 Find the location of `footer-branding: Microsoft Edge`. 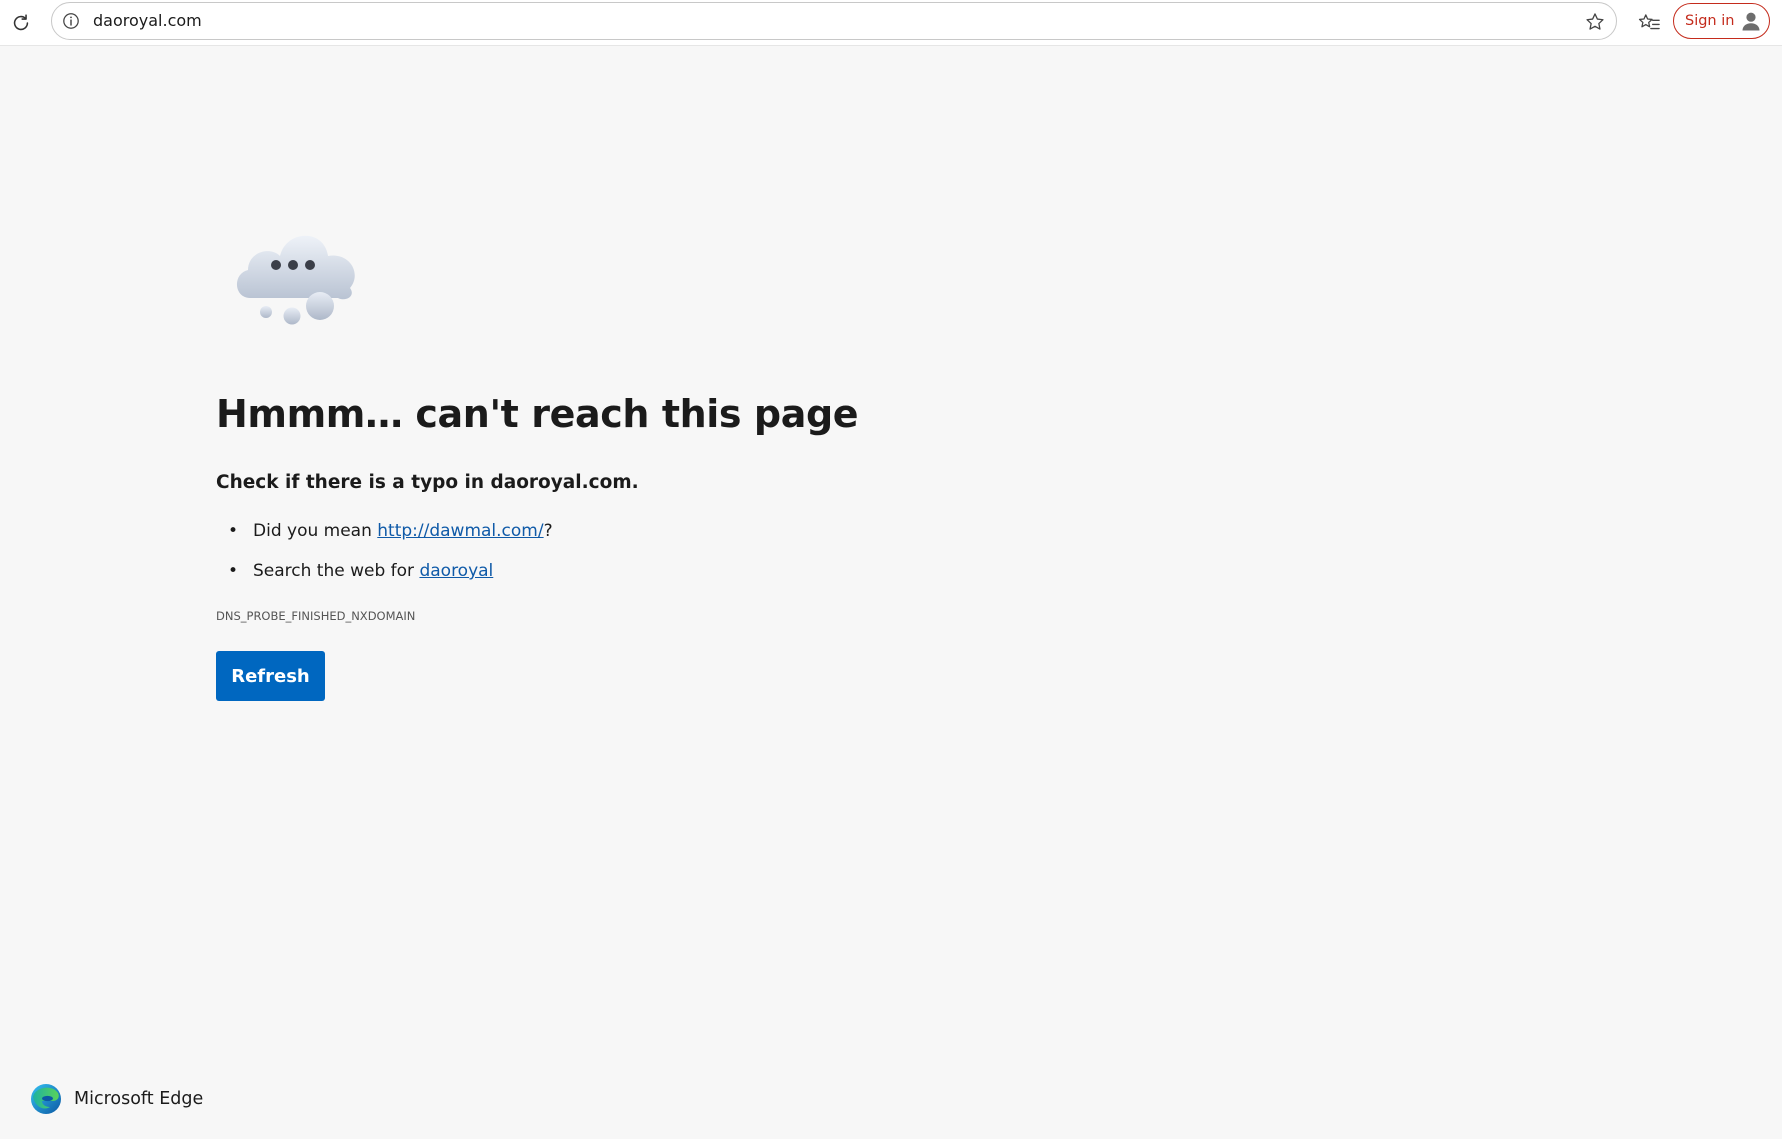

footer-branding: Microsoft Edge is located at coordinates (116, 1099).